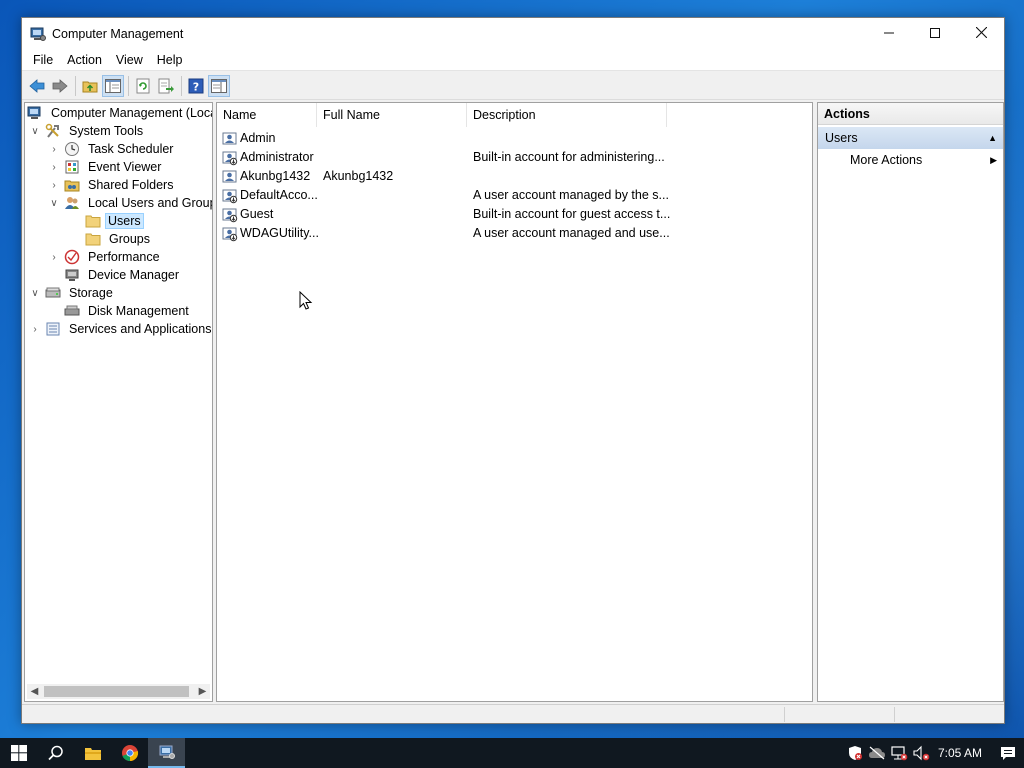 The image size is (1024, 768). What do you see at coordinates (358, 176) in the screenshot?
I see `cell-full-name: Akunbg1432` at bounding box center [358, 176].